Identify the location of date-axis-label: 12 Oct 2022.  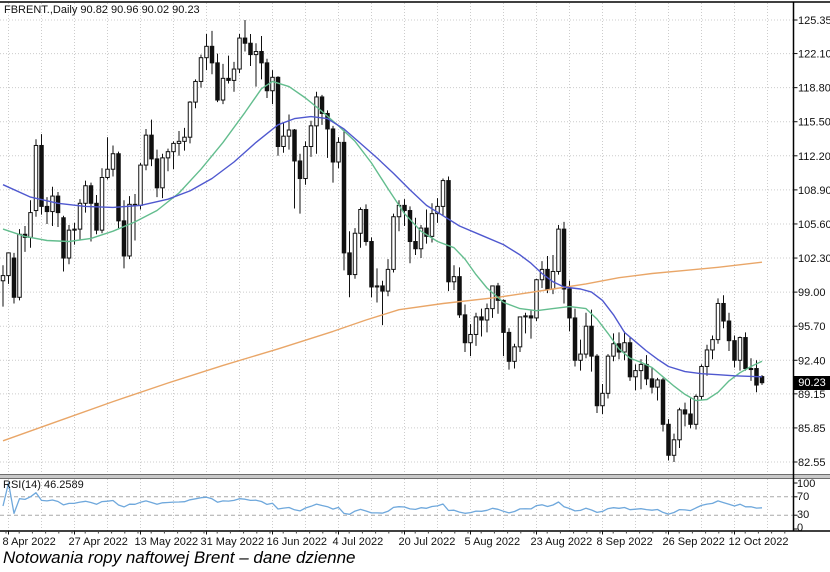
(759, 542).